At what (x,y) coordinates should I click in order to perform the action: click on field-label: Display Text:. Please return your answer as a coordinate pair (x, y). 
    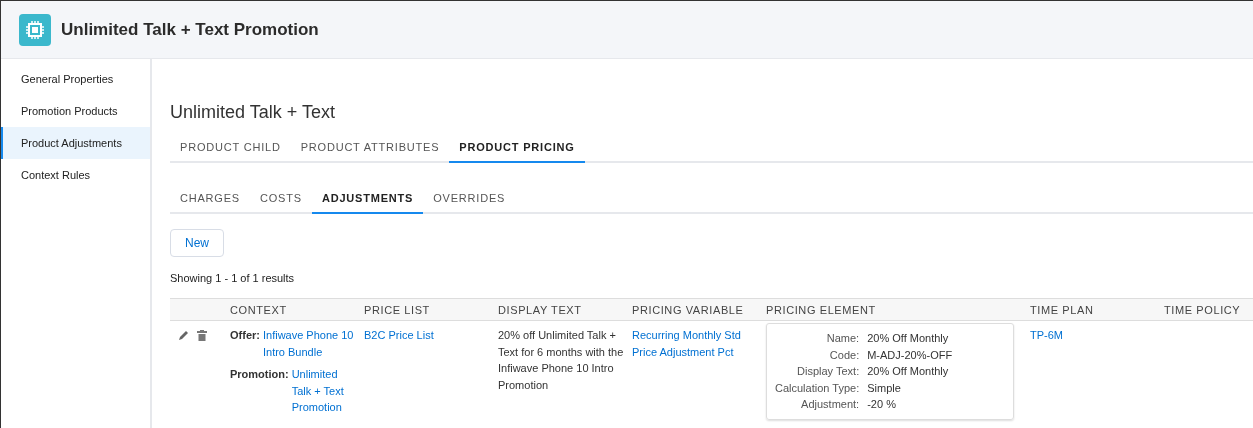
    Looking at the image, I should click on (828, 371).